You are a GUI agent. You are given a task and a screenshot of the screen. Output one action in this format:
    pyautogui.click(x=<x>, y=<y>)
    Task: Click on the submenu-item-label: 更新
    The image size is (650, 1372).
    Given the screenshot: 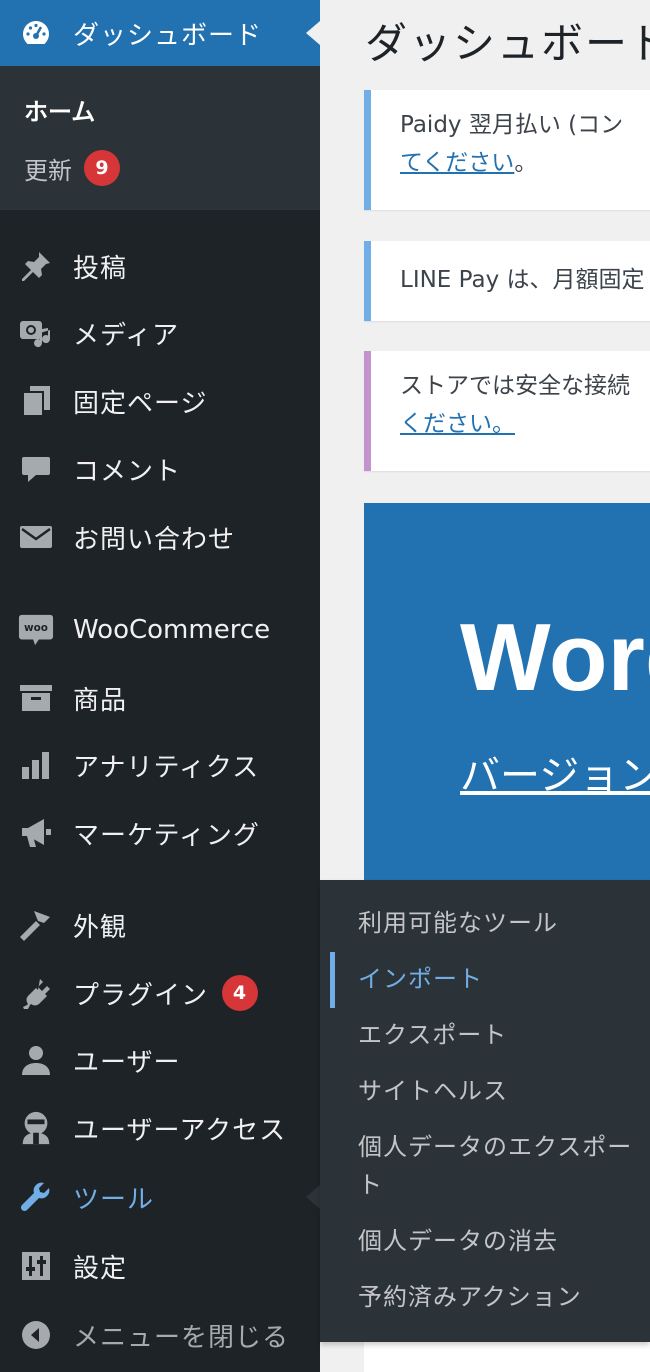 What is the action you would take?
    pyautogui.click(x=48, y=170)
    